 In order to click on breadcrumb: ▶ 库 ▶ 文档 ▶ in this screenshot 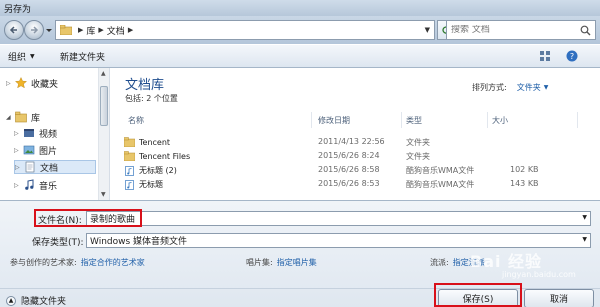, I will do `click(104, 30)`.